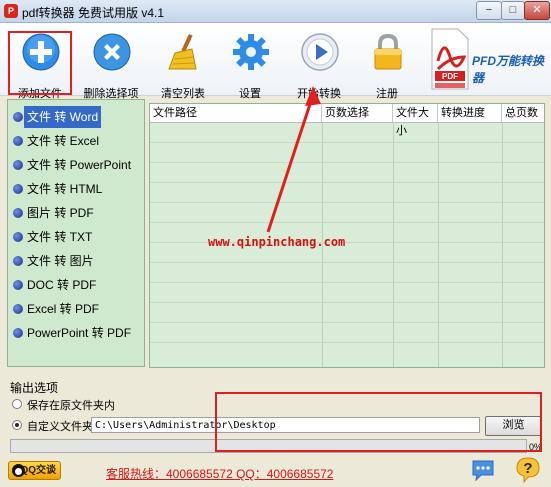 This screenshot has width=551, height=487. I want to click on menu-item-excel-to-pdf: Excel 转 PDF, so click(76, 309).